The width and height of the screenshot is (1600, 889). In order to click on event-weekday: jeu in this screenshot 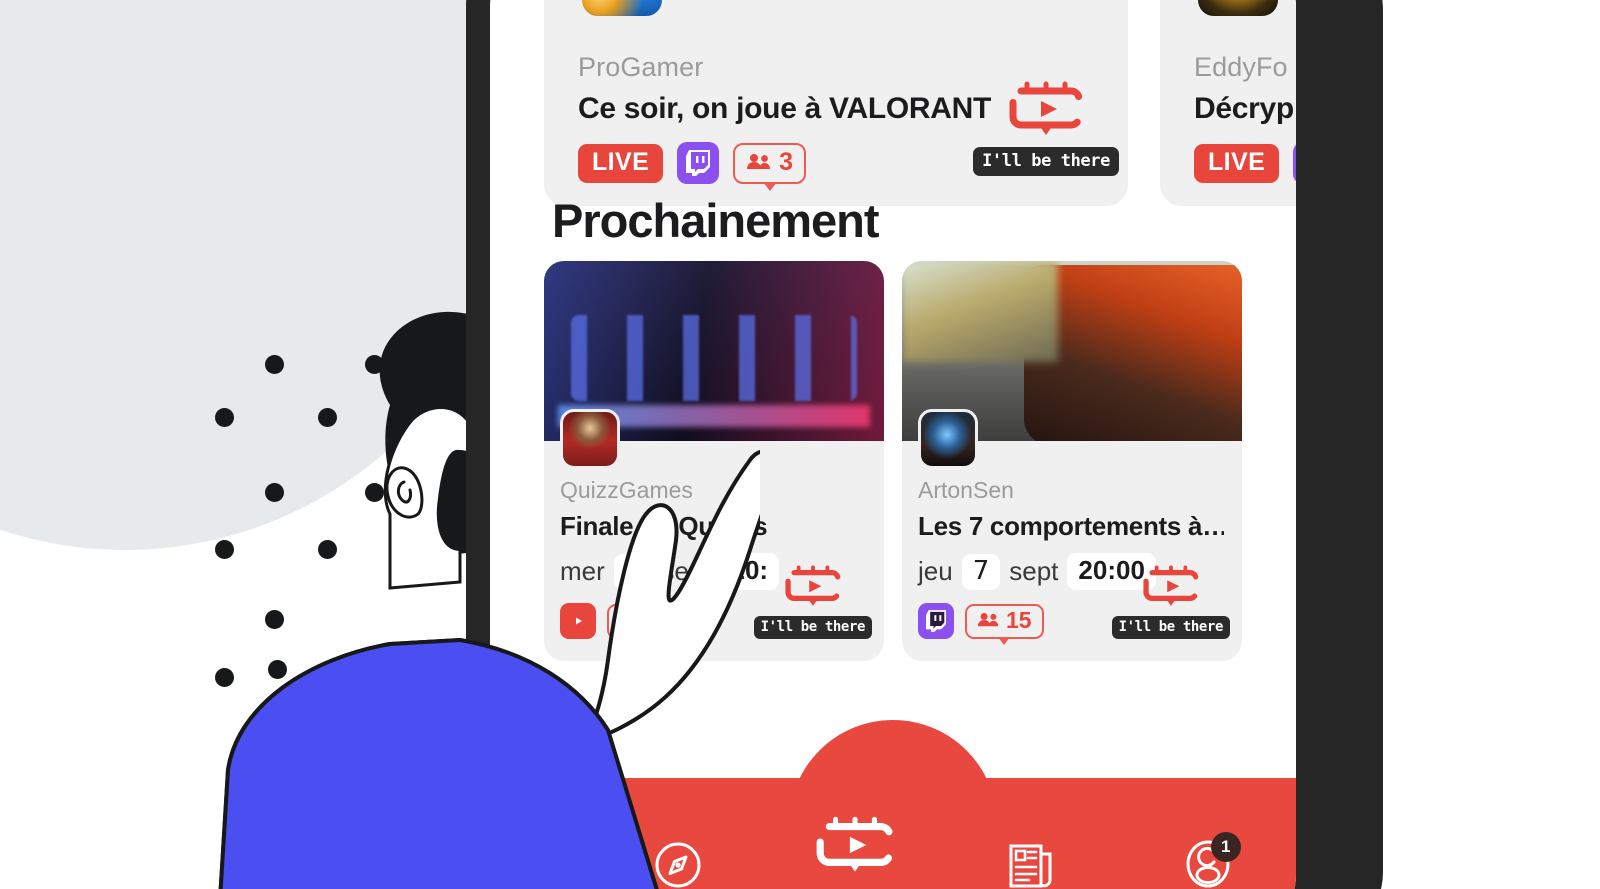, I will do `click(935, 571)`.